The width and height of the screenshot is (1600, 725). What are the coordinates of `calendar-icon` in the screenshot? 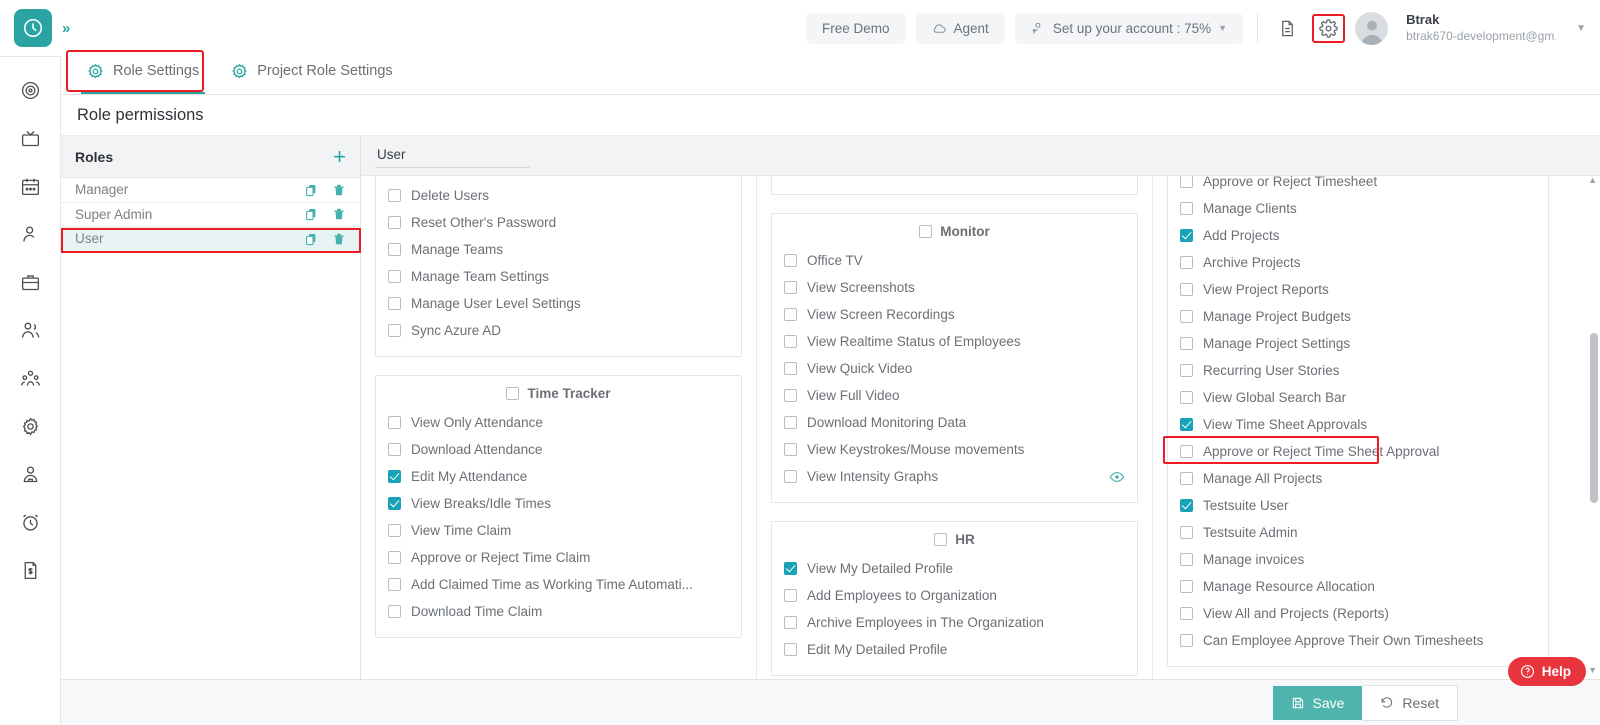 It's located at (30, 186).